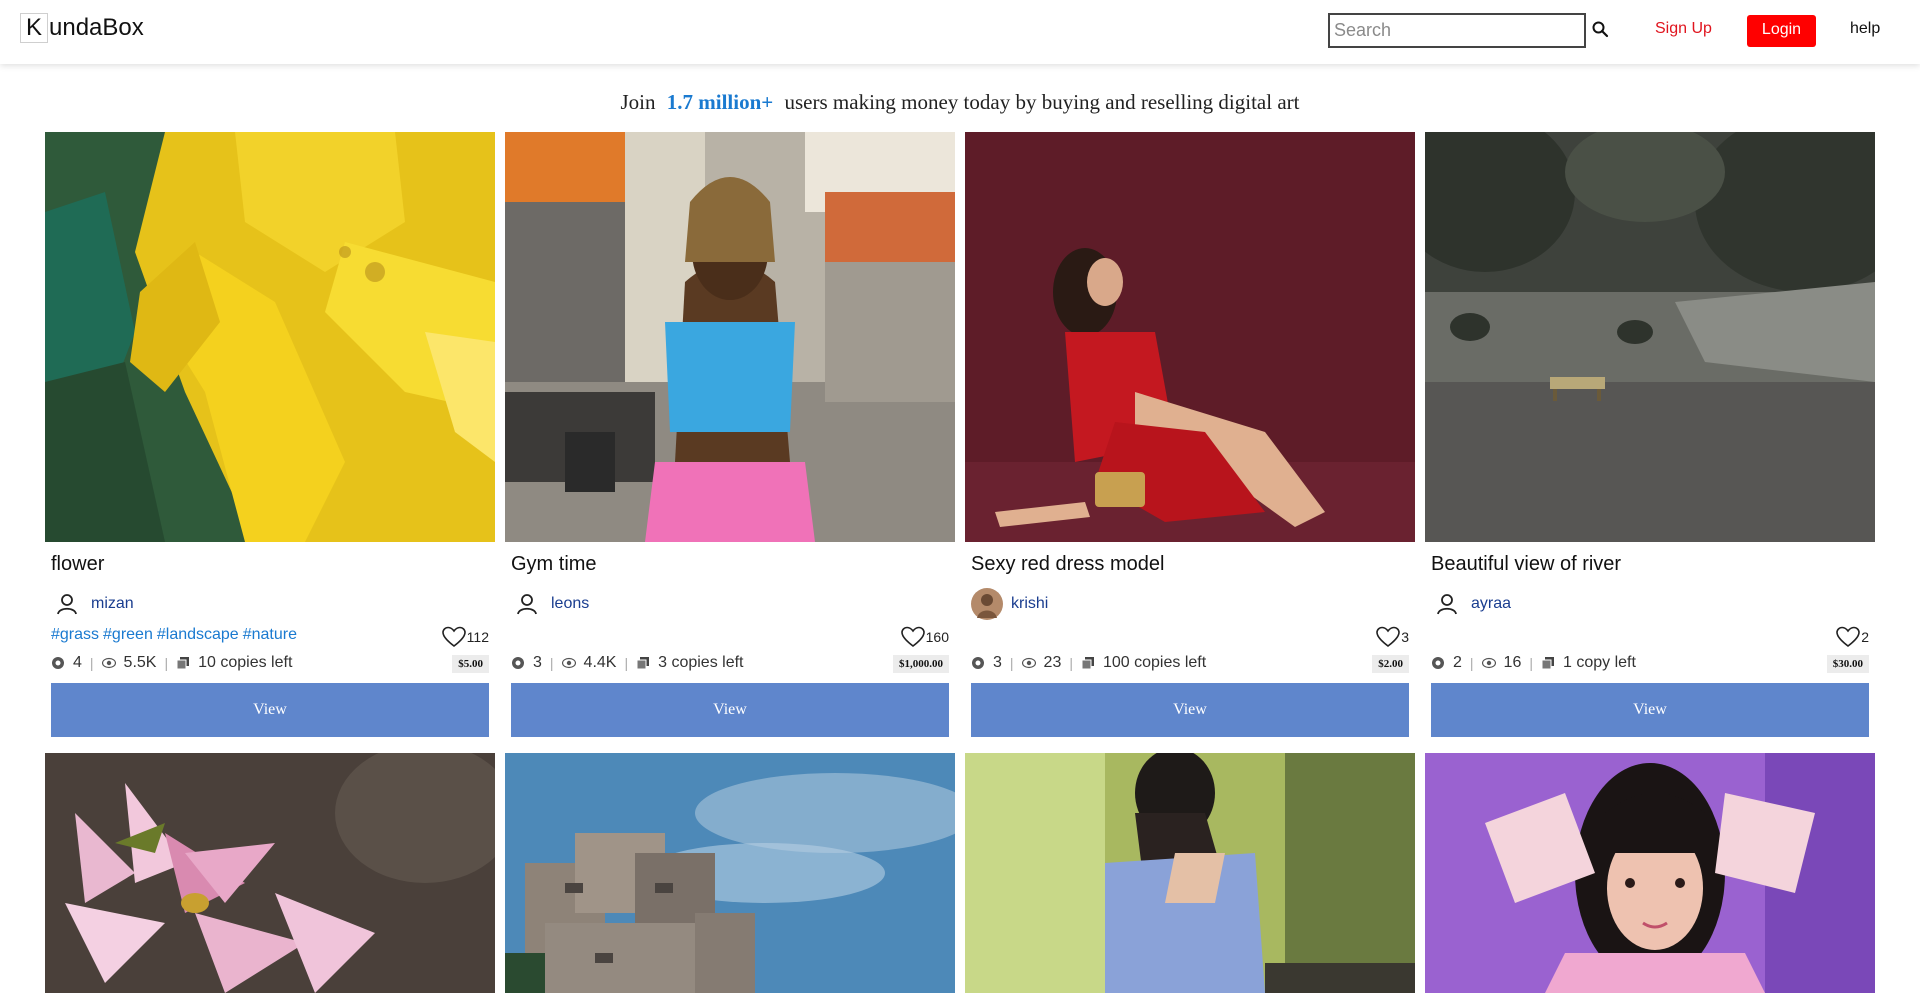 The image size is (1920, 993). Describe the element at coordinates (1491, 603) in the screenshot. I see `owner-name: ayraa` at that location.